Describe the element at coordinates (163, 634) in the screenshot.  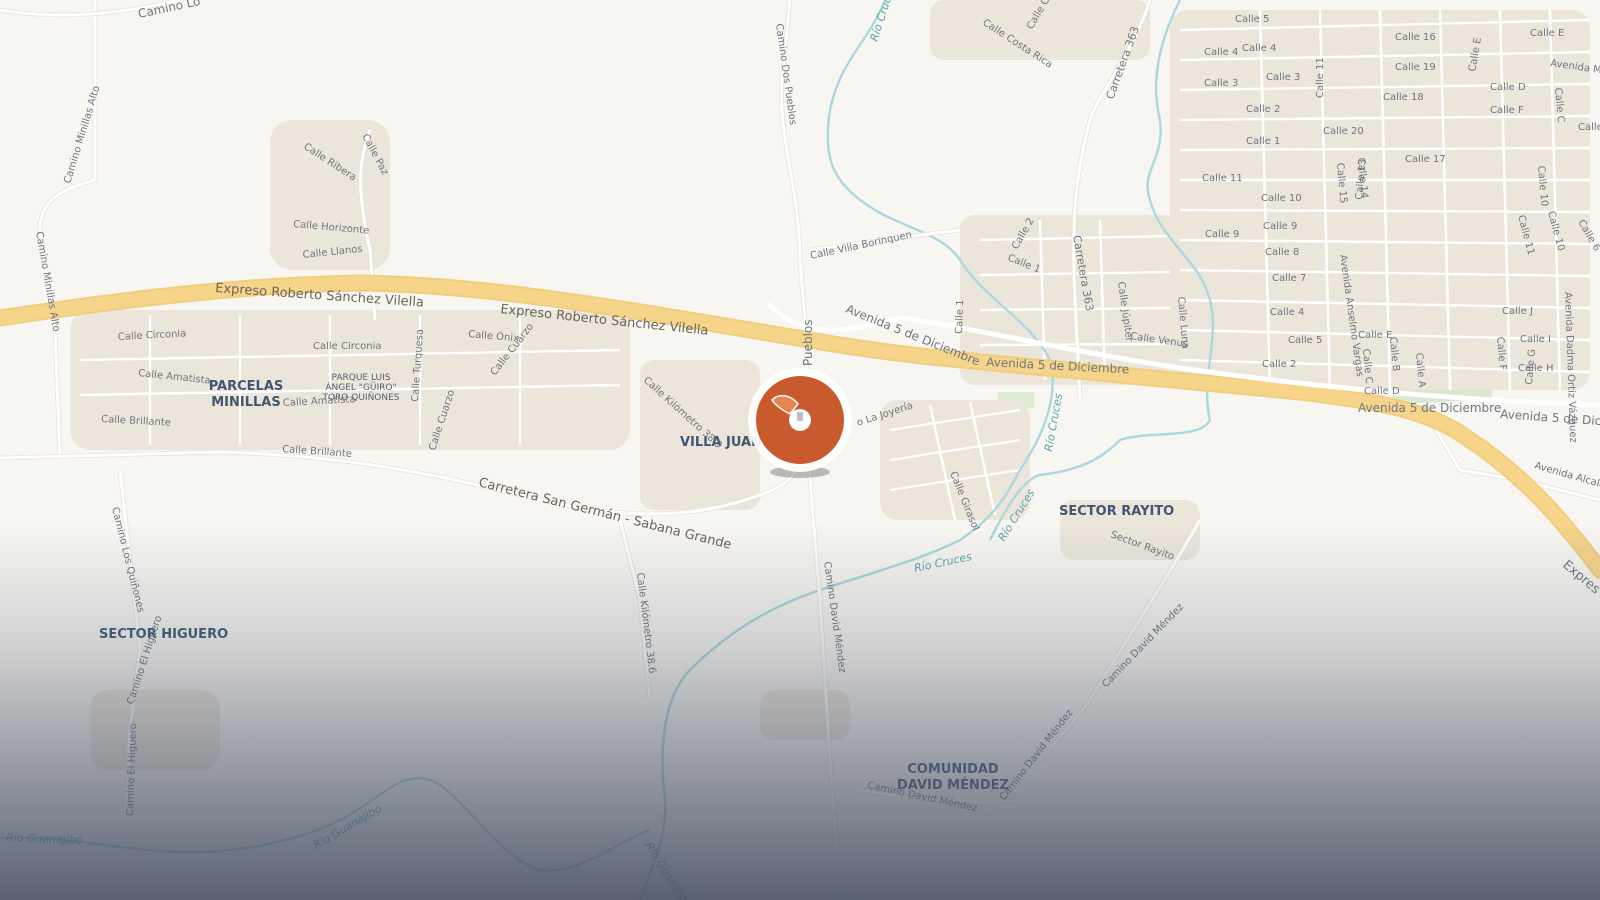
I see `neighborhood-label: SECTOR HIGUERO` at that location.